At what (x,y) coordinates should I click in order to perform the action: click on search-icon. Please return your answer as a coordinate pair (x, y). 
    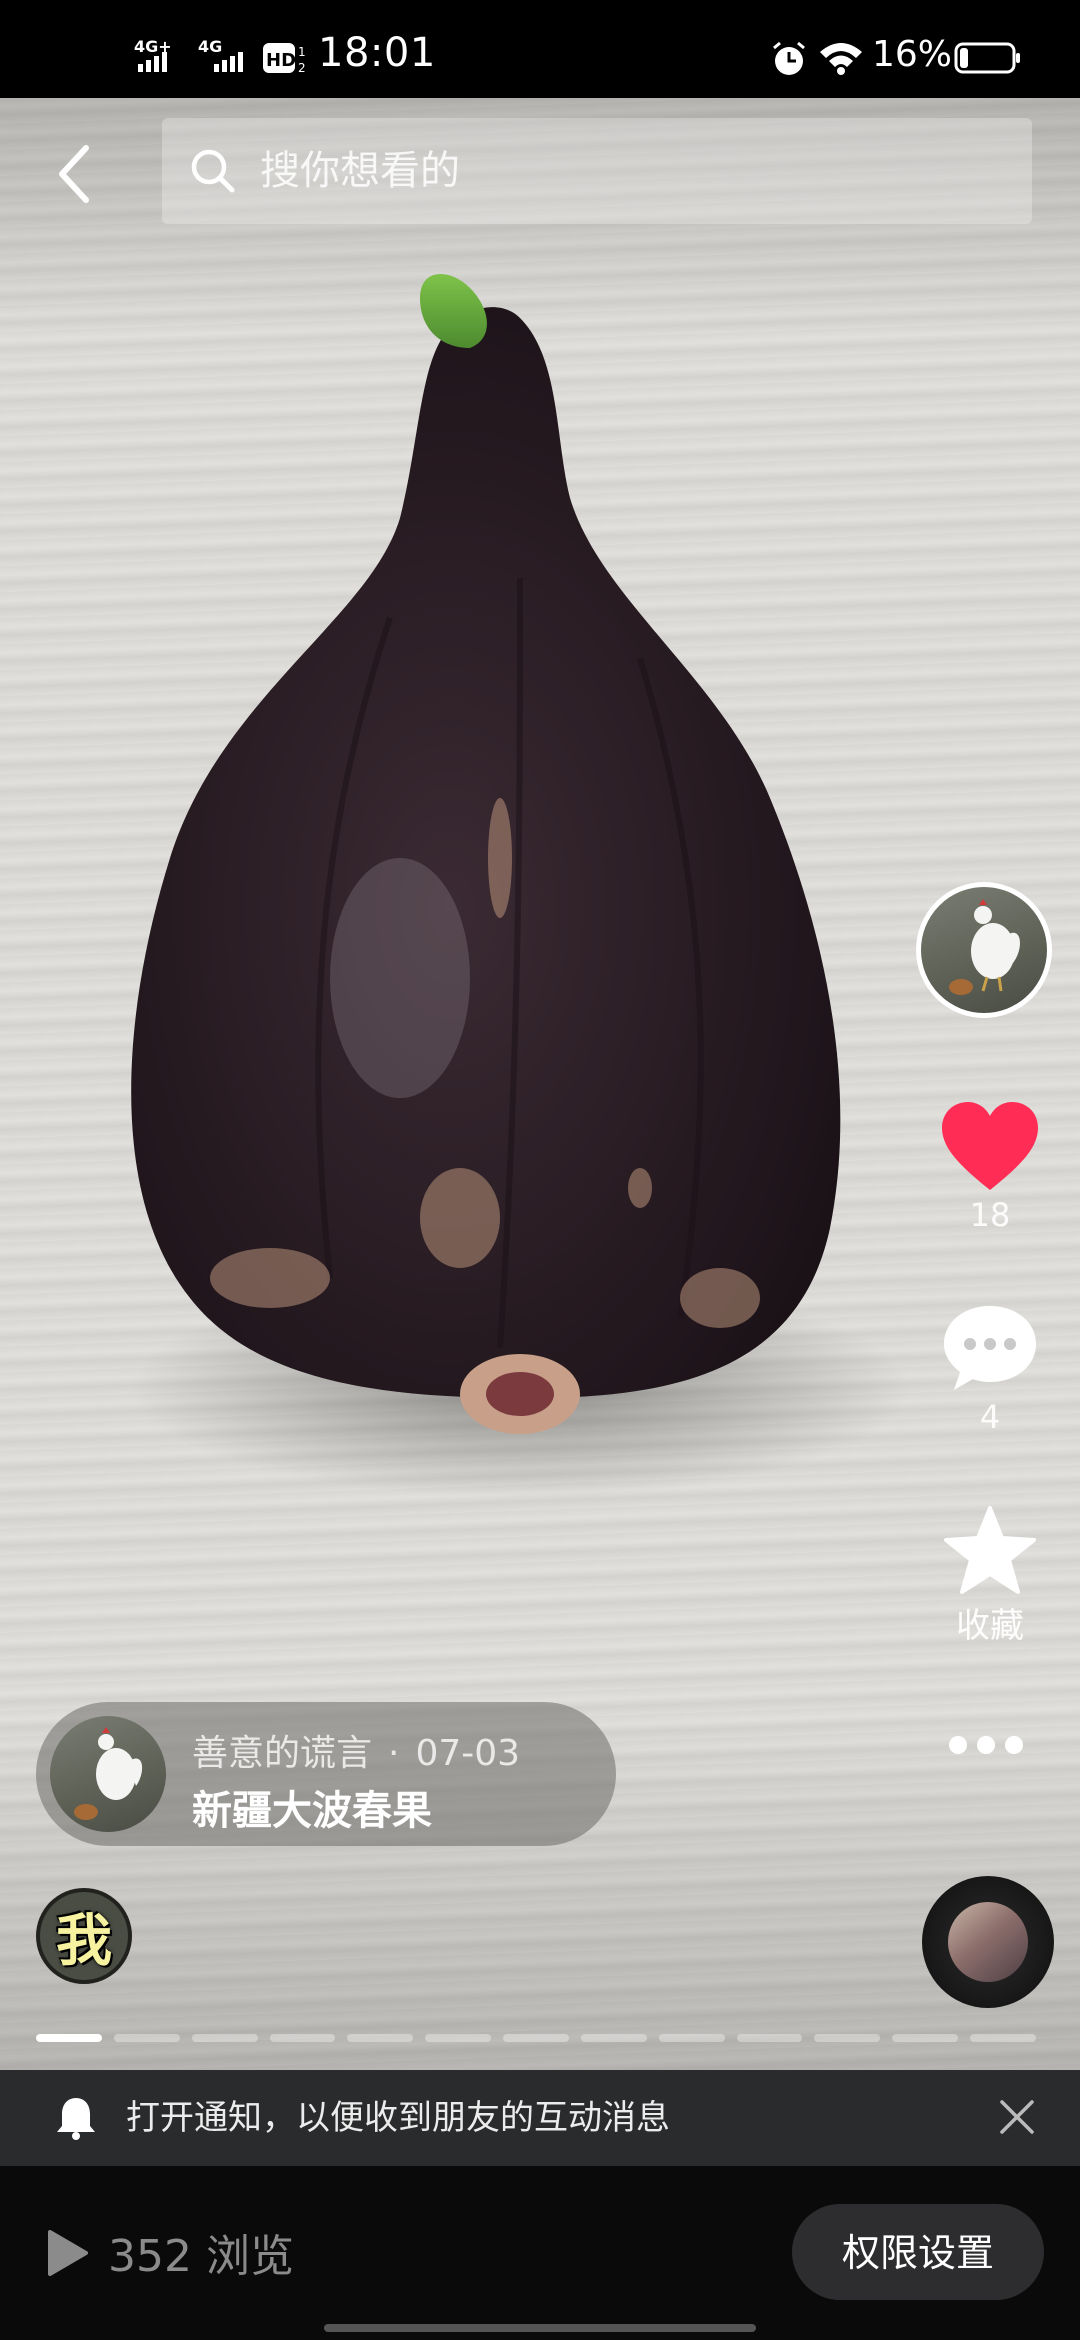
    Looking at the image, I should click on (213, 171).